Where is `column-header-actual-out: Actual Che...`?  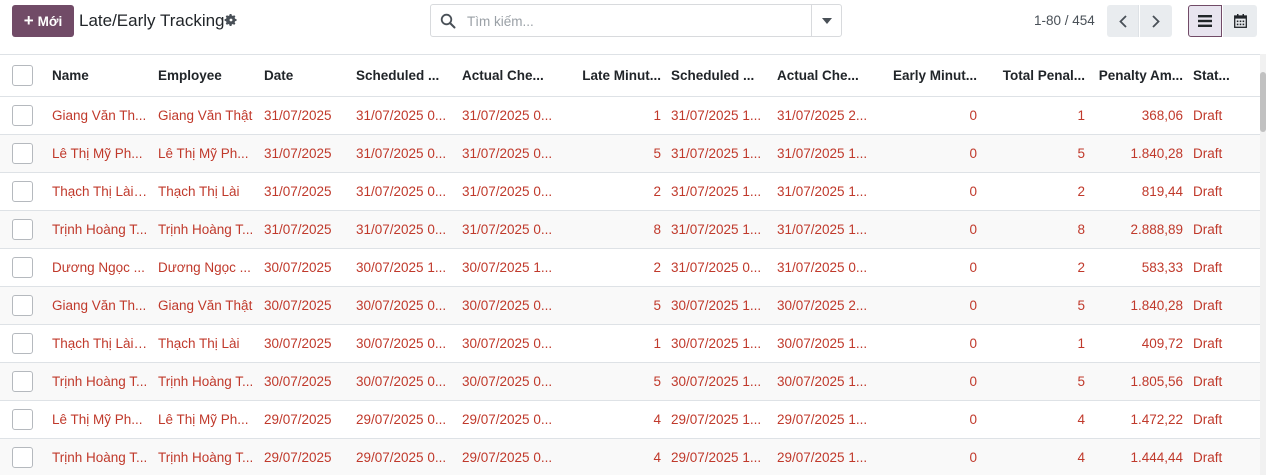
column-header-actual-out: Actual Che... is located at coordinates (828, 76).